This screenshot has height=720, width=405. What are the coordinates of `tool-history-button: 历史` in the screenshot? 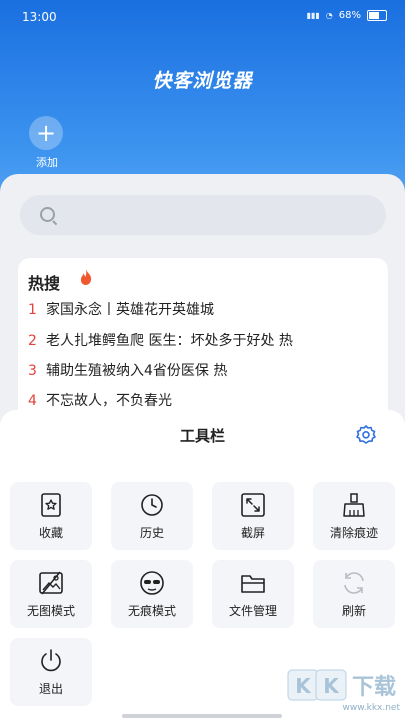 It's located at (152, 516).